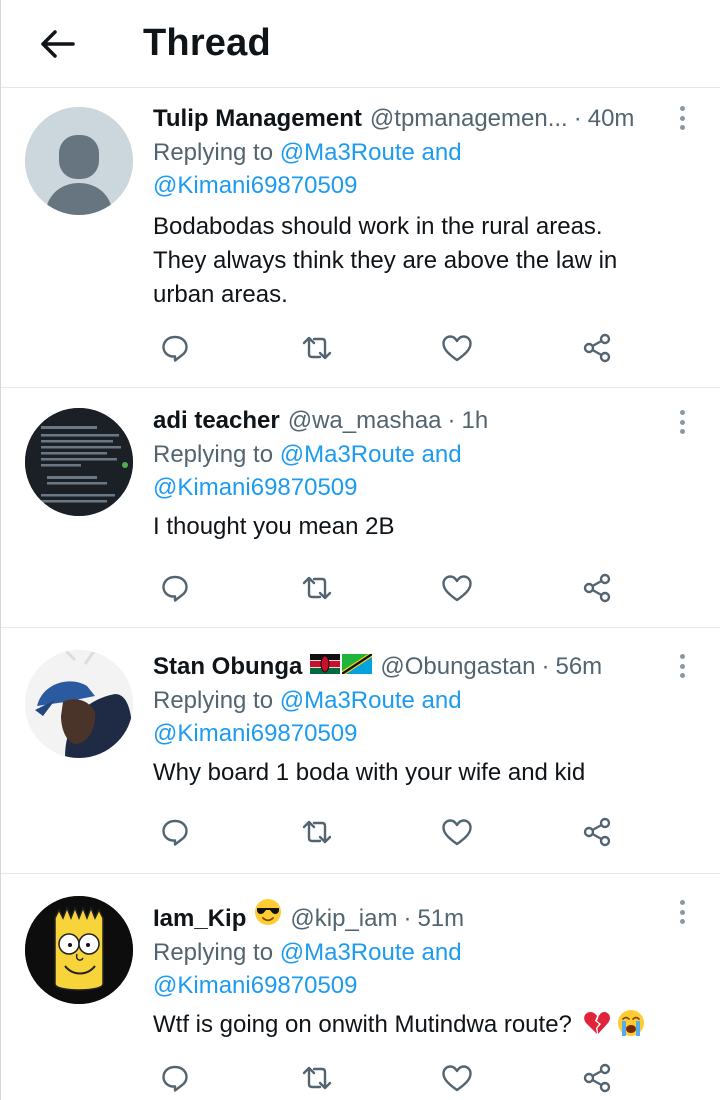 This screenshot has width=720, height=1100. Describe the element at coordinates (365, 421) in the screenshot. I see `user-handle: @wa_mashaa` at that location.